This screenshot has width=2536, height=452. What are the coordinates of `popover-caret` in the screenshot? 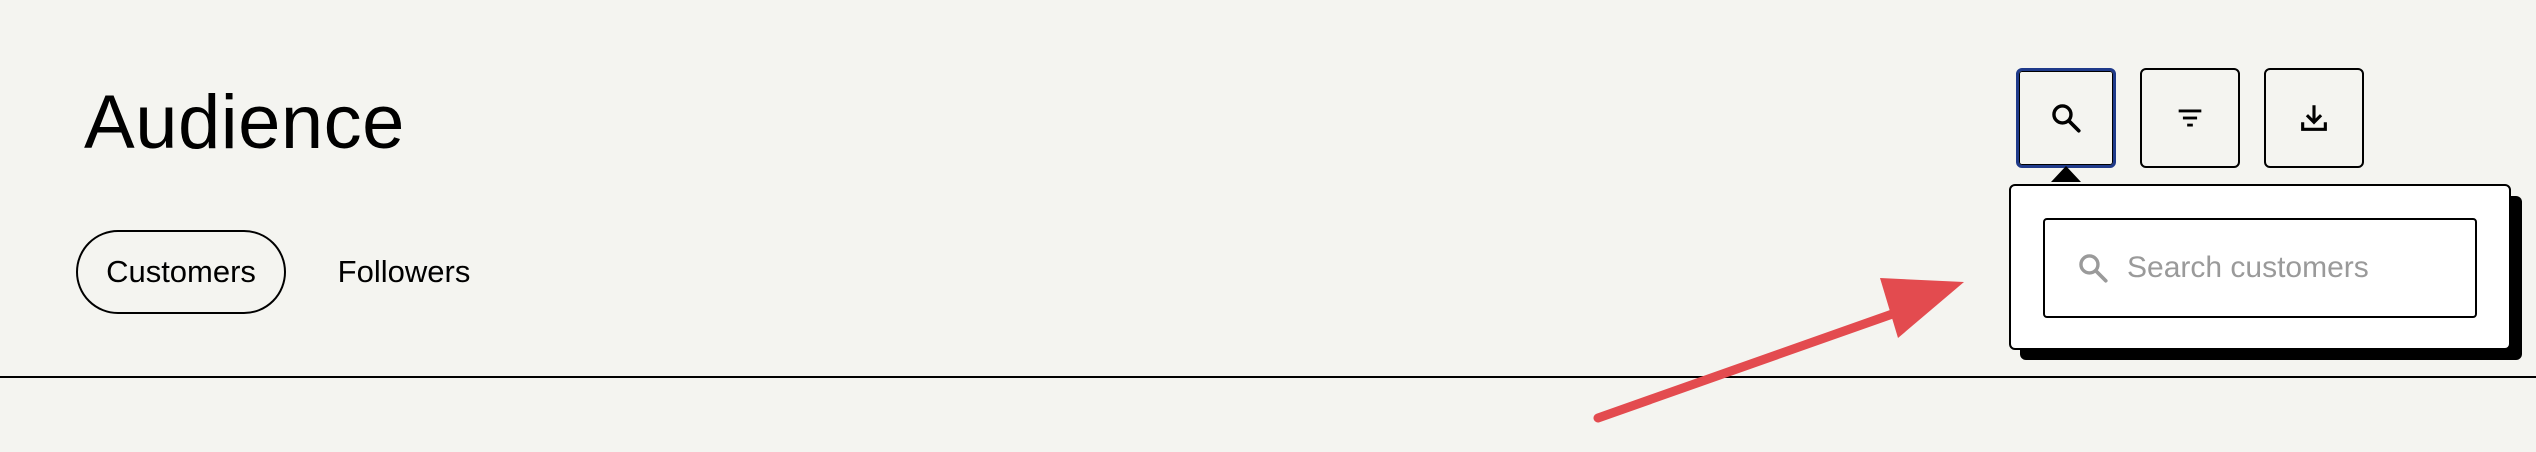 It's located at (2066, 174).